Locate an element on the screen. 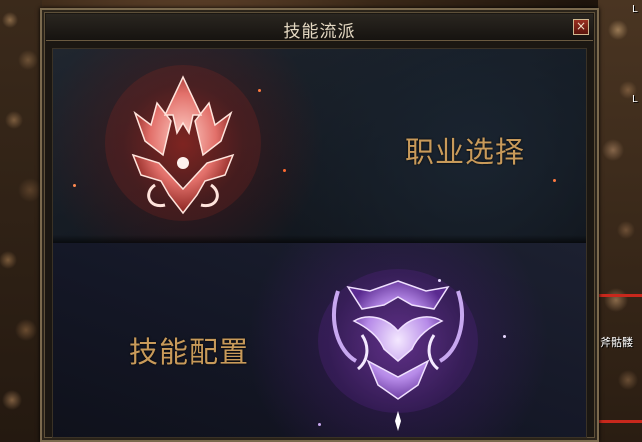 The width and height of the screenshot is (642, 442). red-crest-icon is located at coordinates (183, 143).